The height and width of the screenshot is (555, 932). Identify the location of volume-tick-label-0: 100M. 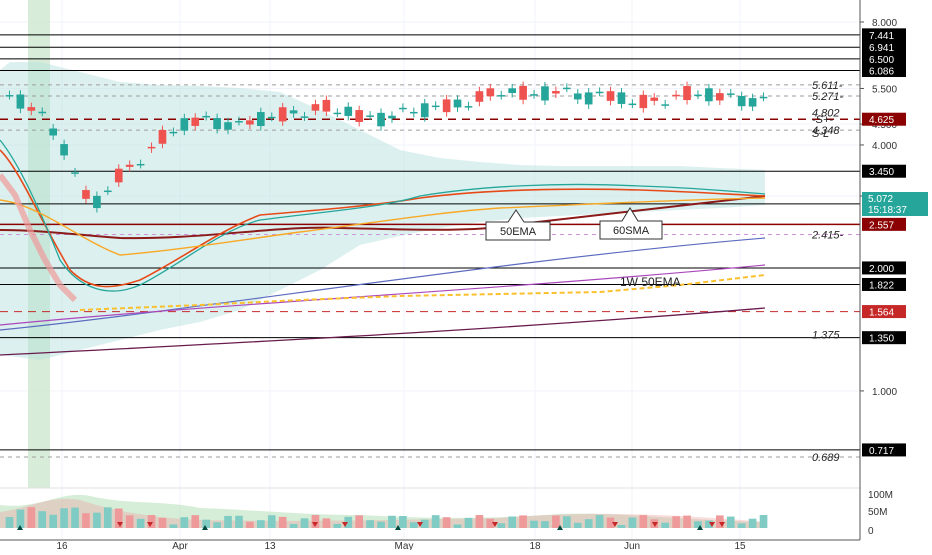
(880, 495).